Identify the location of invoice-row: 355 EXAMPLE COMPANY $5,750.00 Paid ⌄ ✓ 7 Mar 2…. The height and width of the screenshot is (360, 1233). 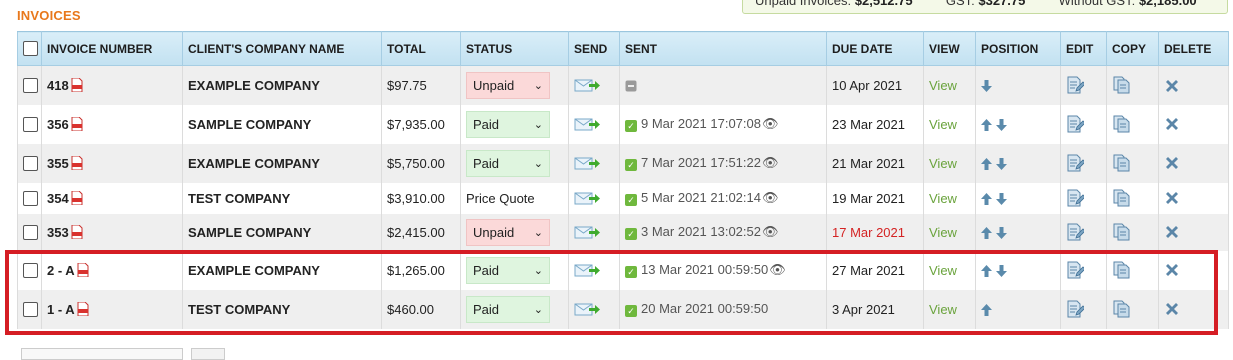
(623, 163).